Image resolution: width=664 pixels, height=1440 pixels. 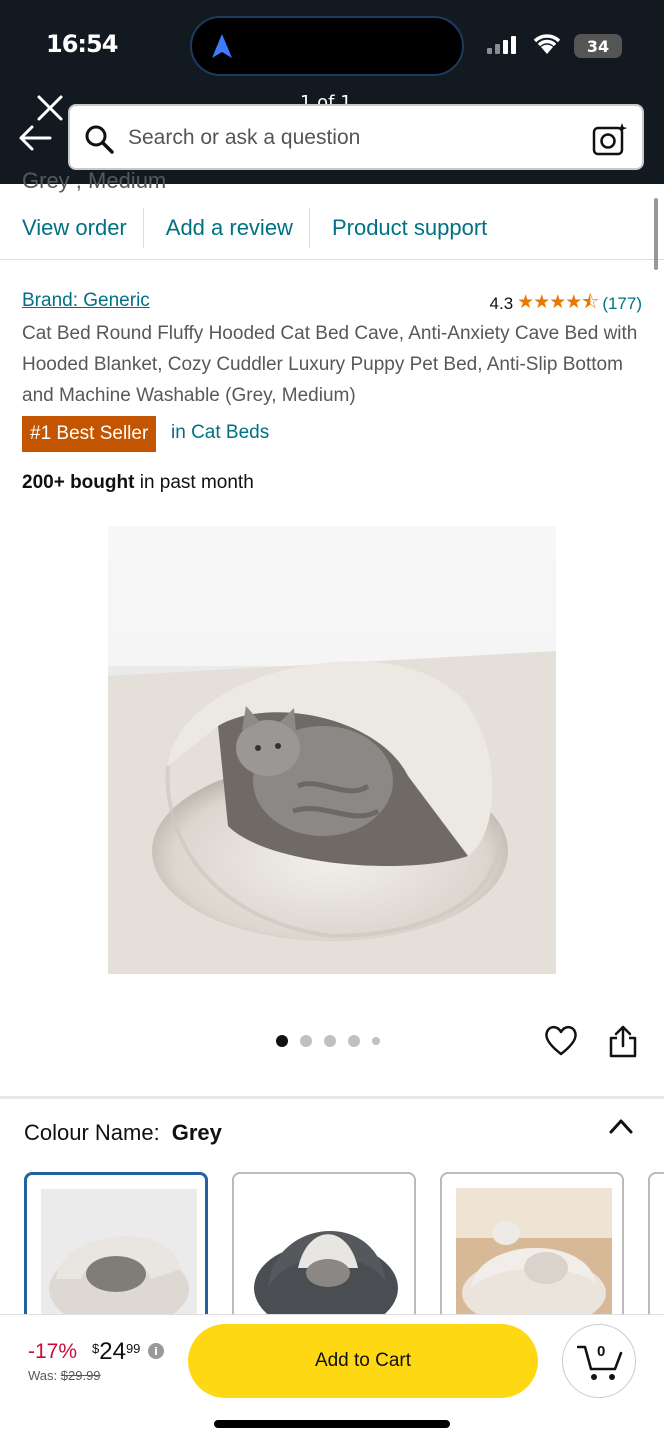 I want to click on order-actions: View order Add a review Product support, so click(x=332, y=228).